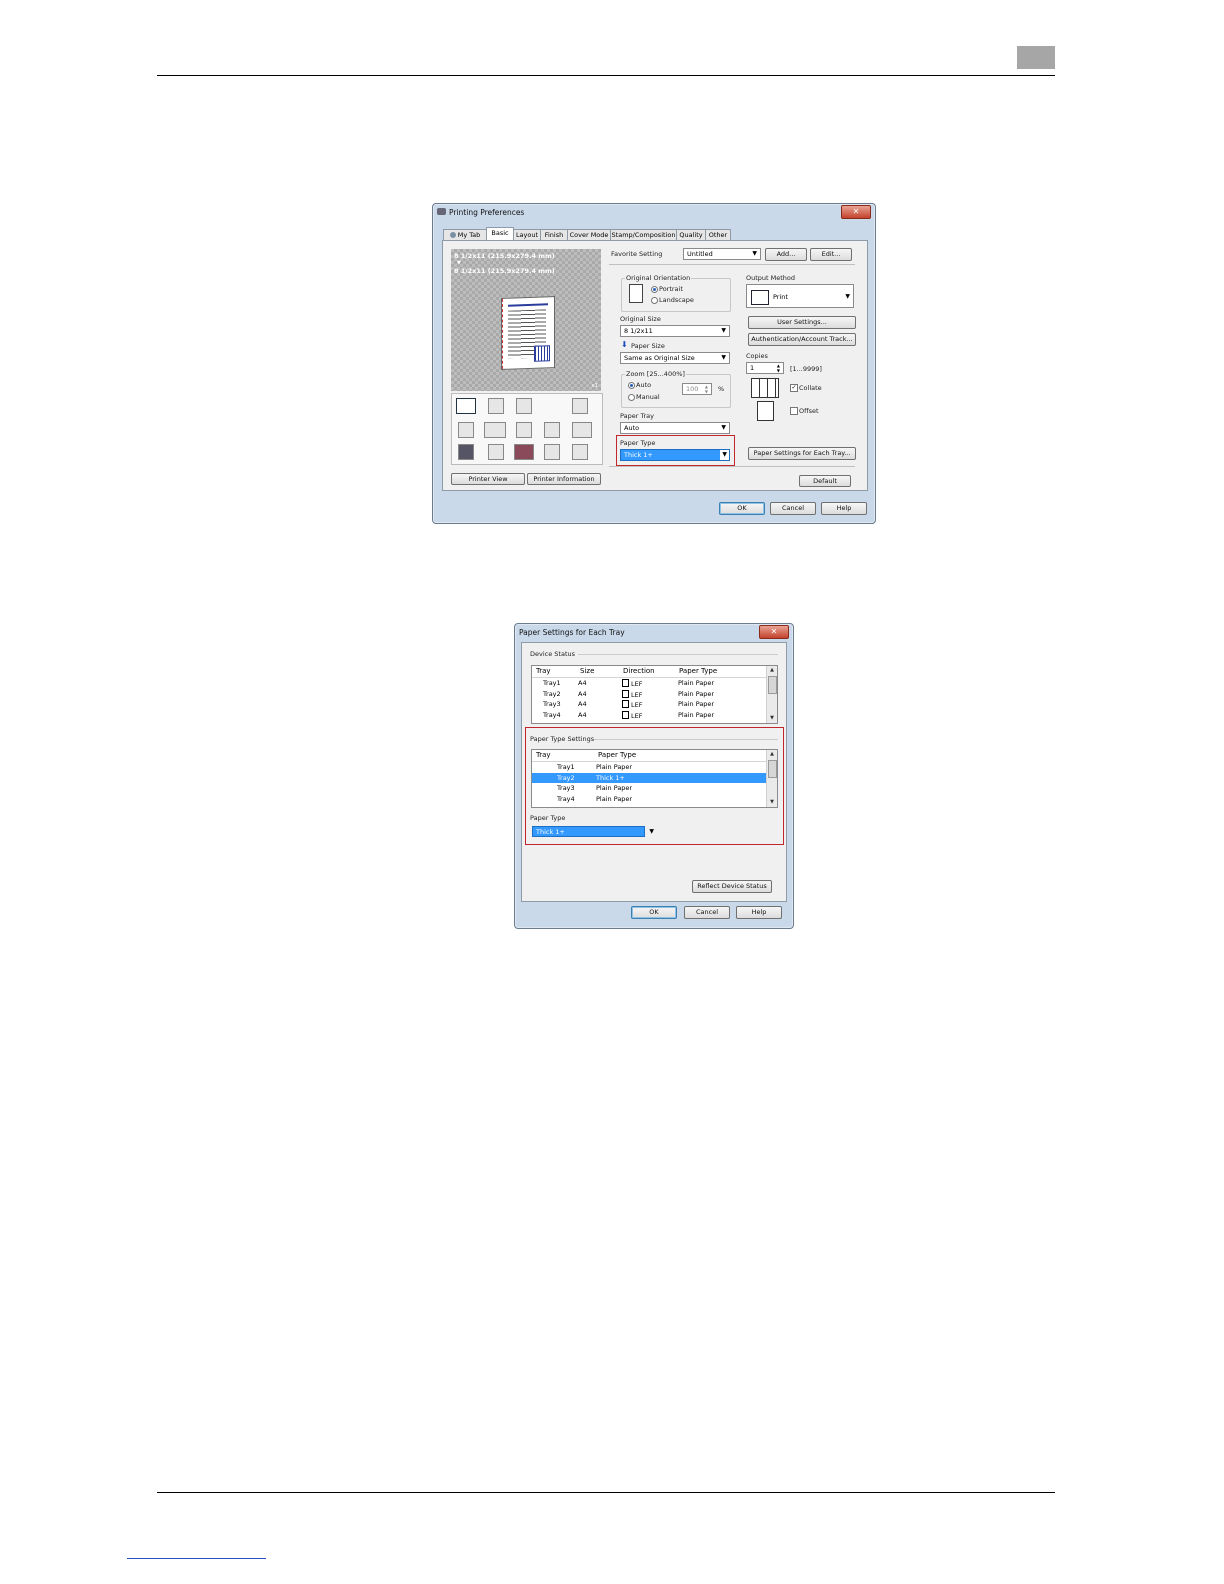 This screenshot has height=1584, width=1224. Describe the element at coordinates (649, 704) in the screenshot. I see `table-row: Tray3 A4 LEF Plain Paper` at that location.